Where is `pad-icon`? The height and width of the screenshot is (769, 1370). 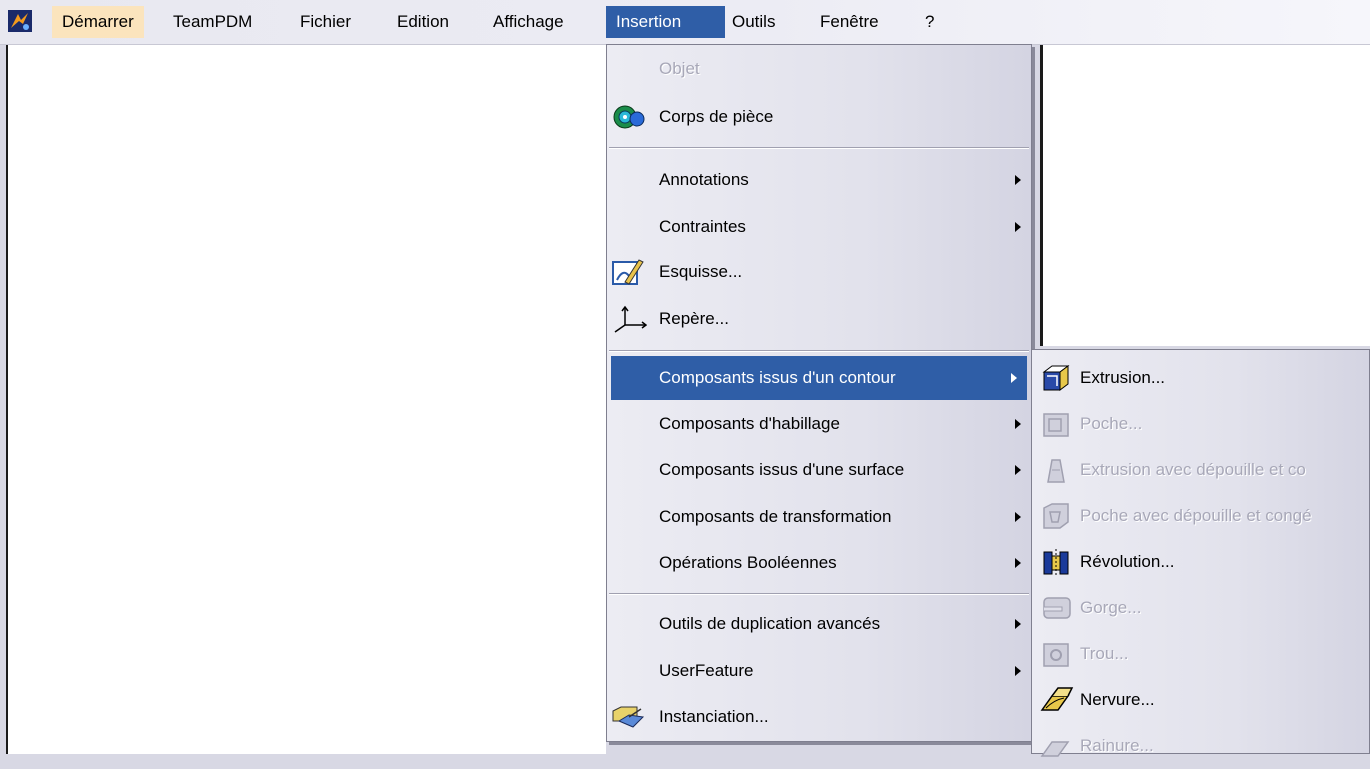
pad-icon is located at coordinates (1056, 378).